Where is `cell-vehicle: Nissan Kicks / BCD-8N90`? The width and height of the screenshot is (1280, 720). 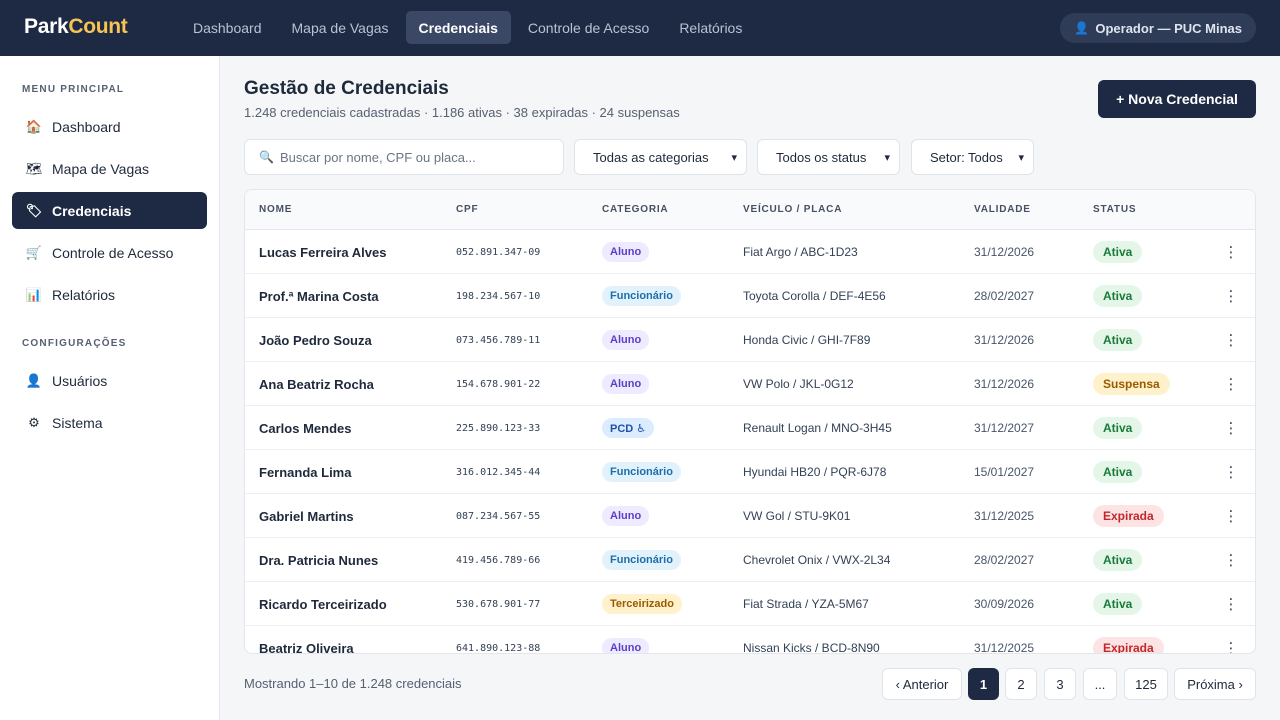
cell-vehicle: Nissan Kicks / BCD-8N90 is located at coordinates (811, 647).